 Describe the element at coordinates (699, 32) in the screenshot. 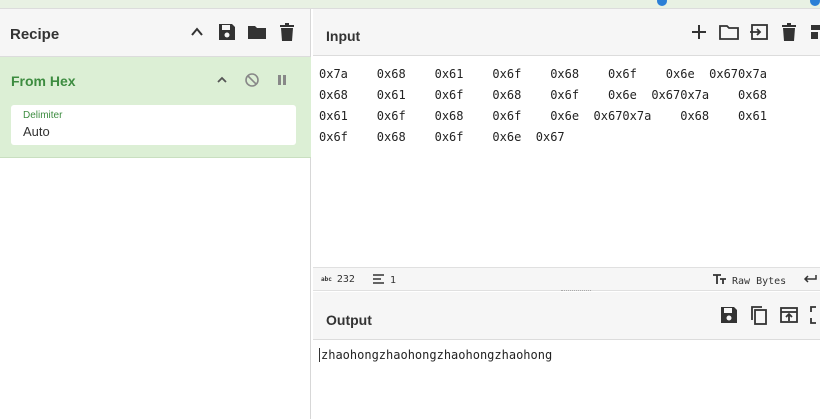

I see `plus-icon` at that location.